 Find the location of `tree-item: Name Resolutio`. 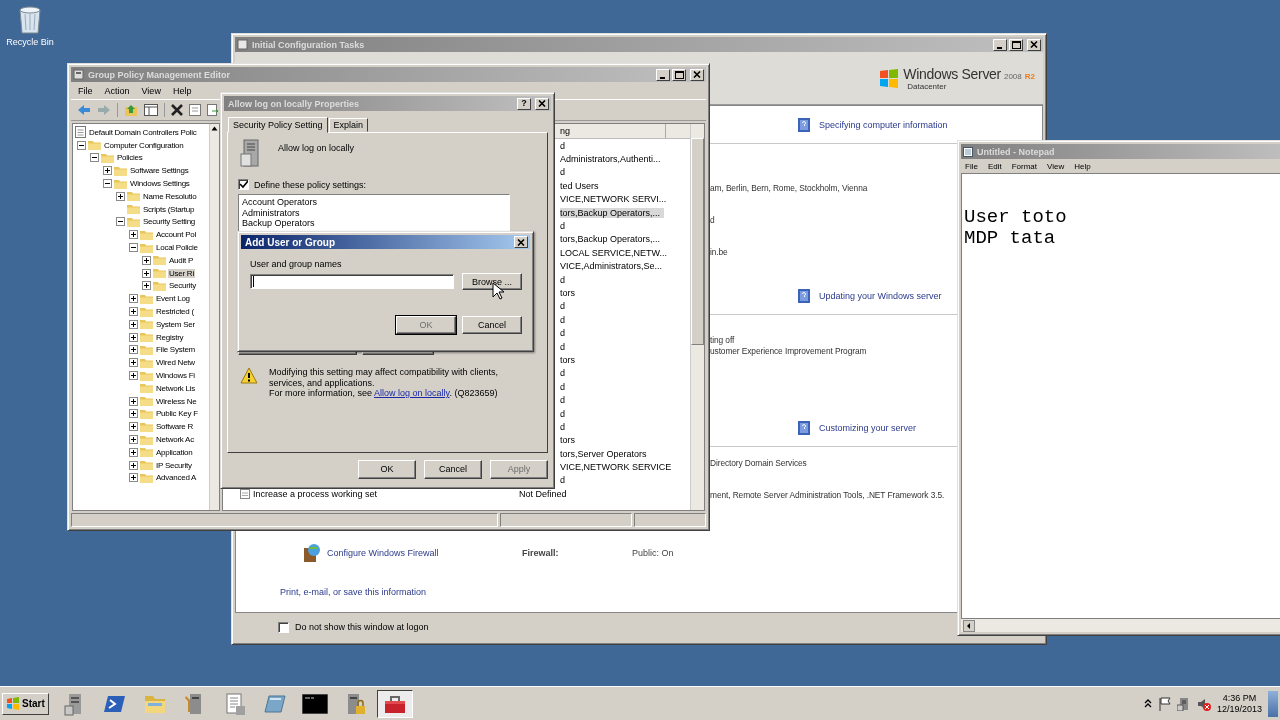

tree-item: Name Resolutio is located at coordinates (170, 196).